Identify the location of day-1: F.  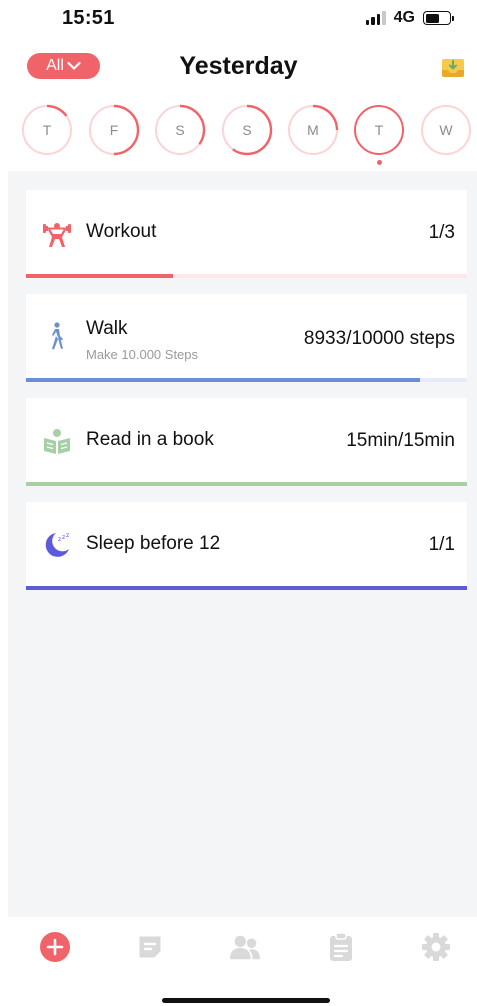
(114, 130).